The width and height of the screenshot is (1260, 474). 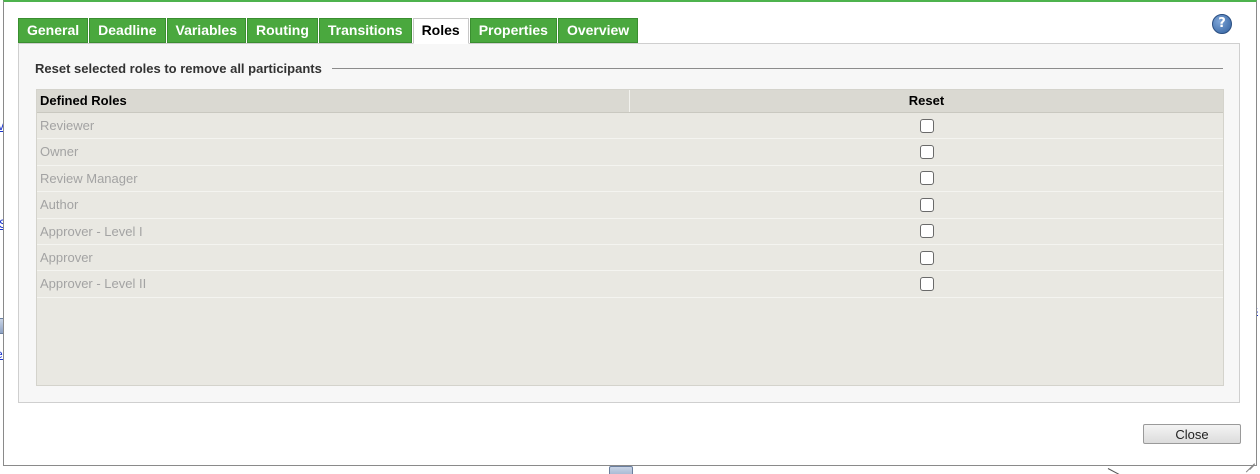 I want to click on grid-header: Defined Roles Reset, so click(x=630, y=101).